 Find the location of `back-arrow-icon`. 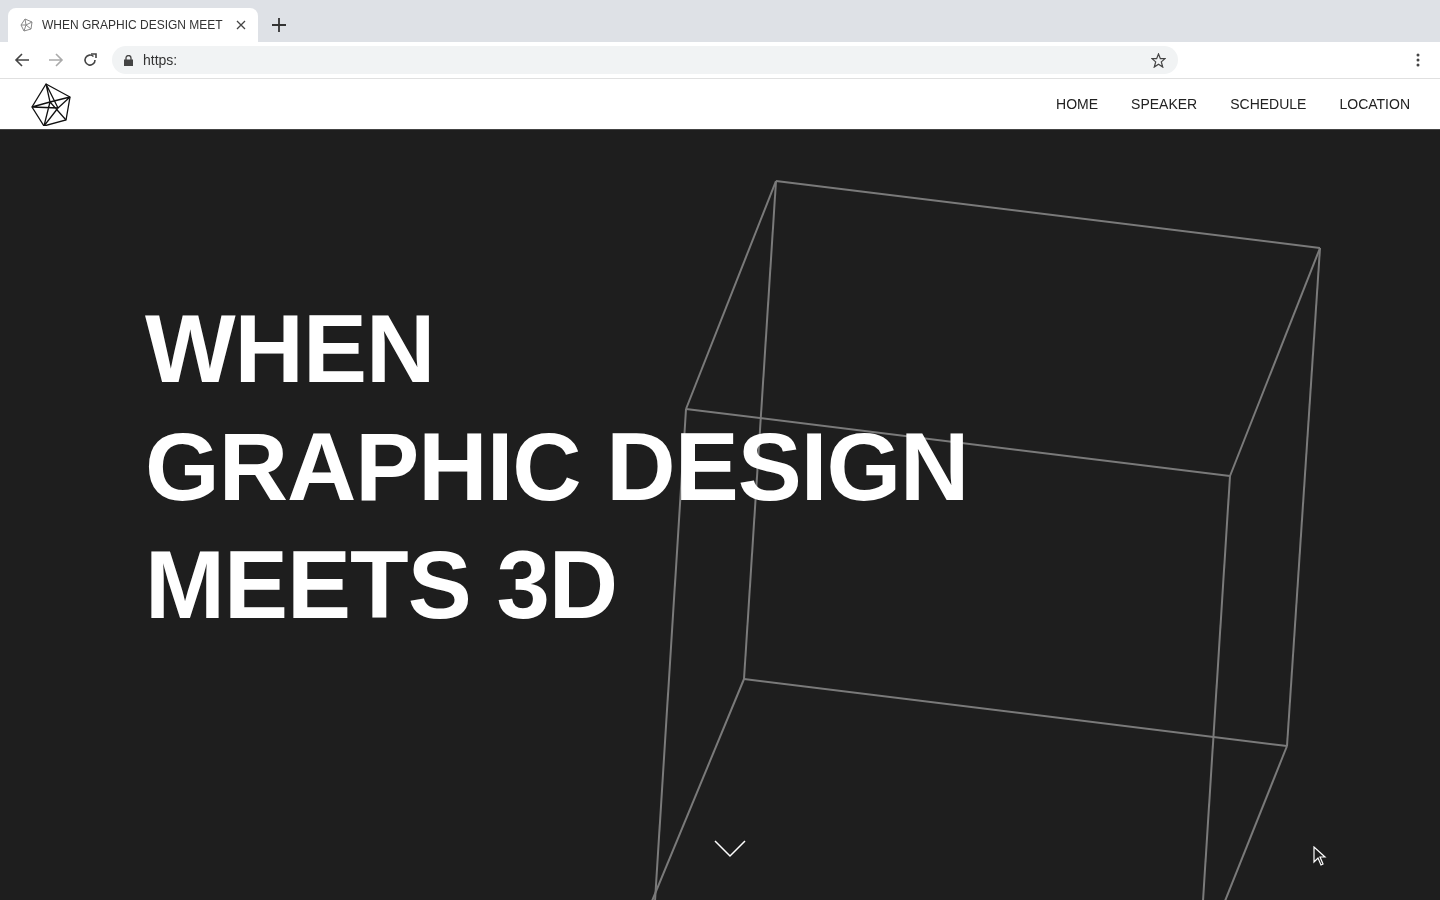

back-arrow-icon is located at coordinates (22, 60).